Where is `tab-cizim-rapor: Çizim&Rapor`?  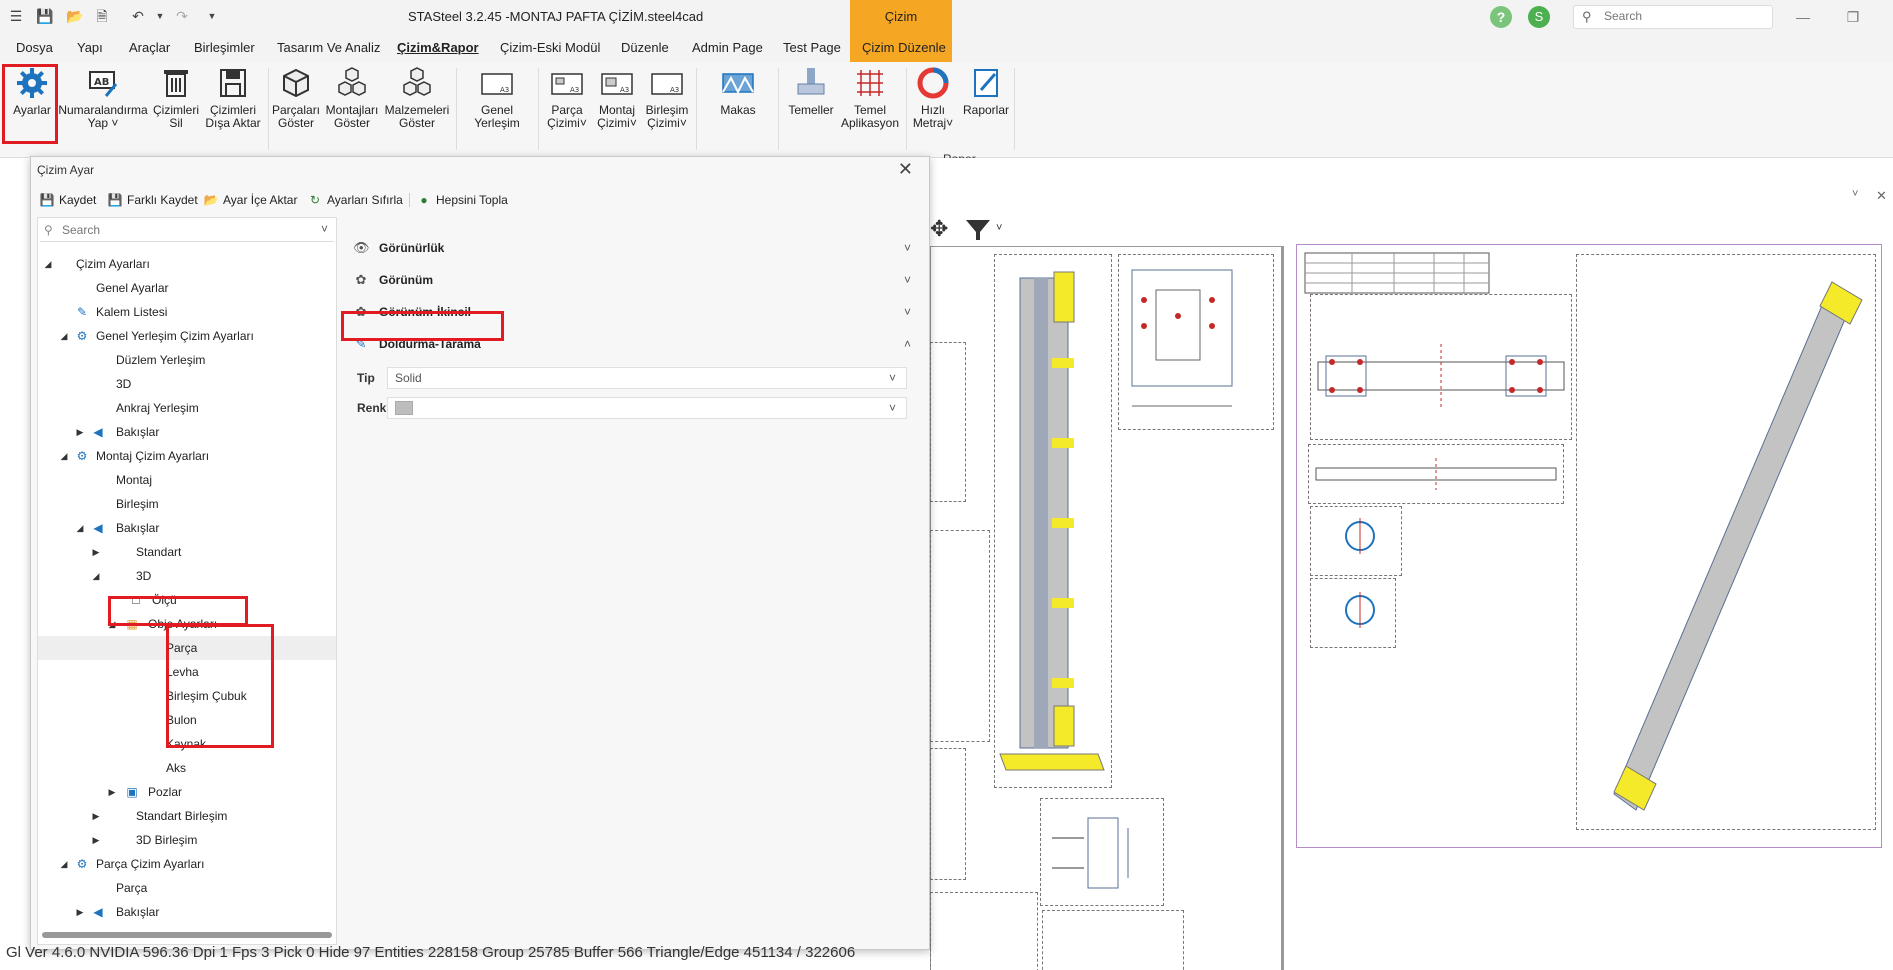 tab-cizim-rapor: Çizim&Rapor is located at coordinates (438, 47).